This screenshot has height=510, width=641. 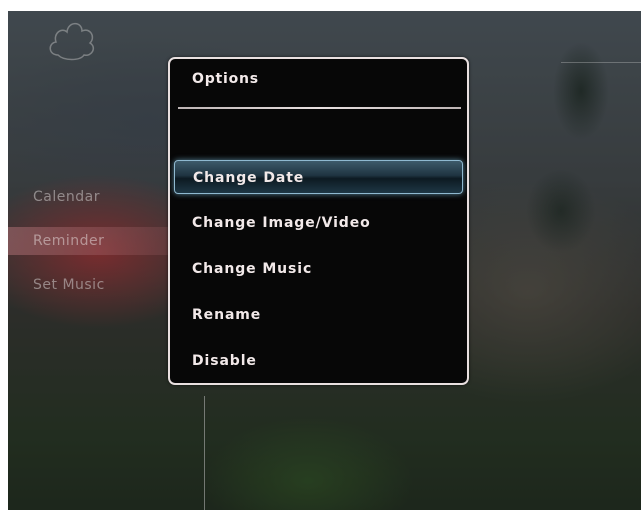 What do you see at coordinates (88, 285) in the screenshot?
I see `side-item-set-music: Set Music` at bounding box center [88, 285].